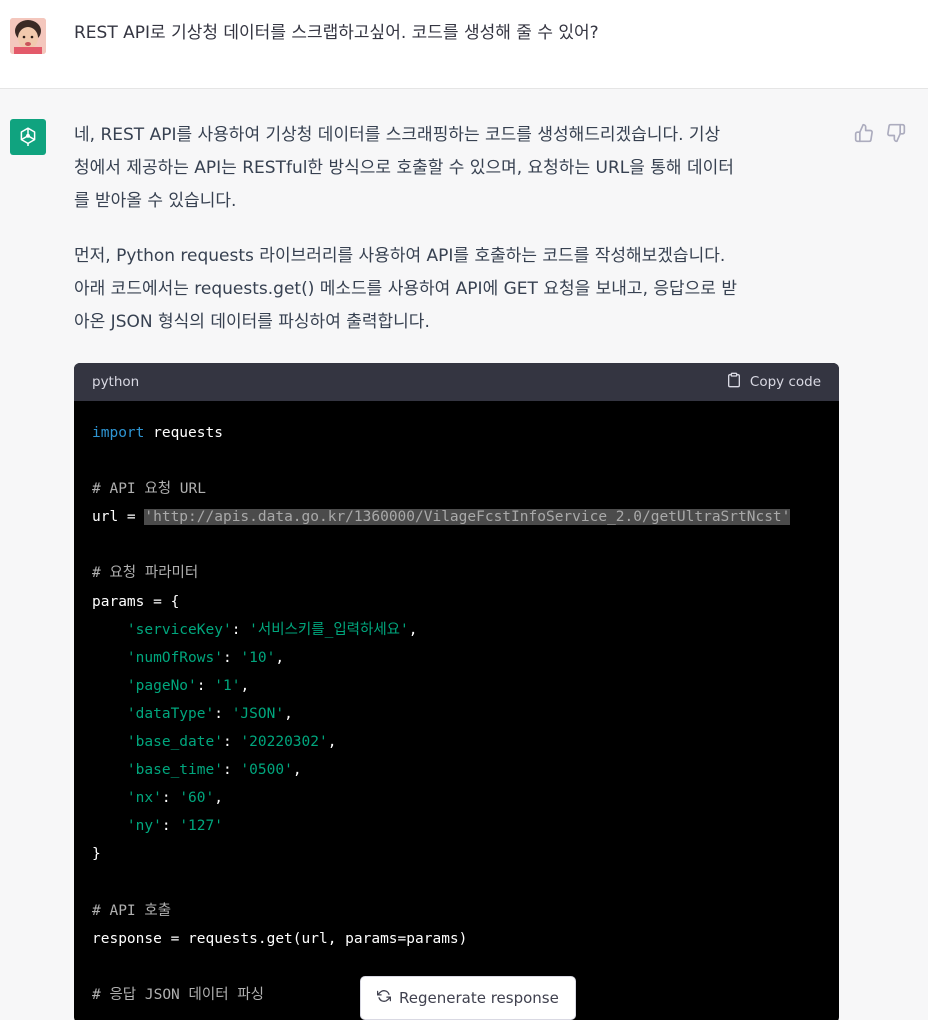 The image size is (928, 1020). Describe the element at coordinates (456, 798) in the screenshot. I see `param-line: 'nx': '60',` at that location.